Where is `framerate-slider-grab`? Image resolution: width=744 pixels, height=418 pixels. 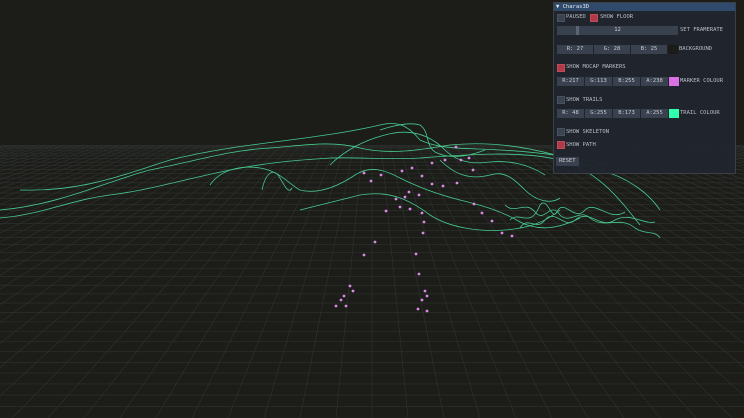
framerate-slider-grab is located at coordinates (577, 30).